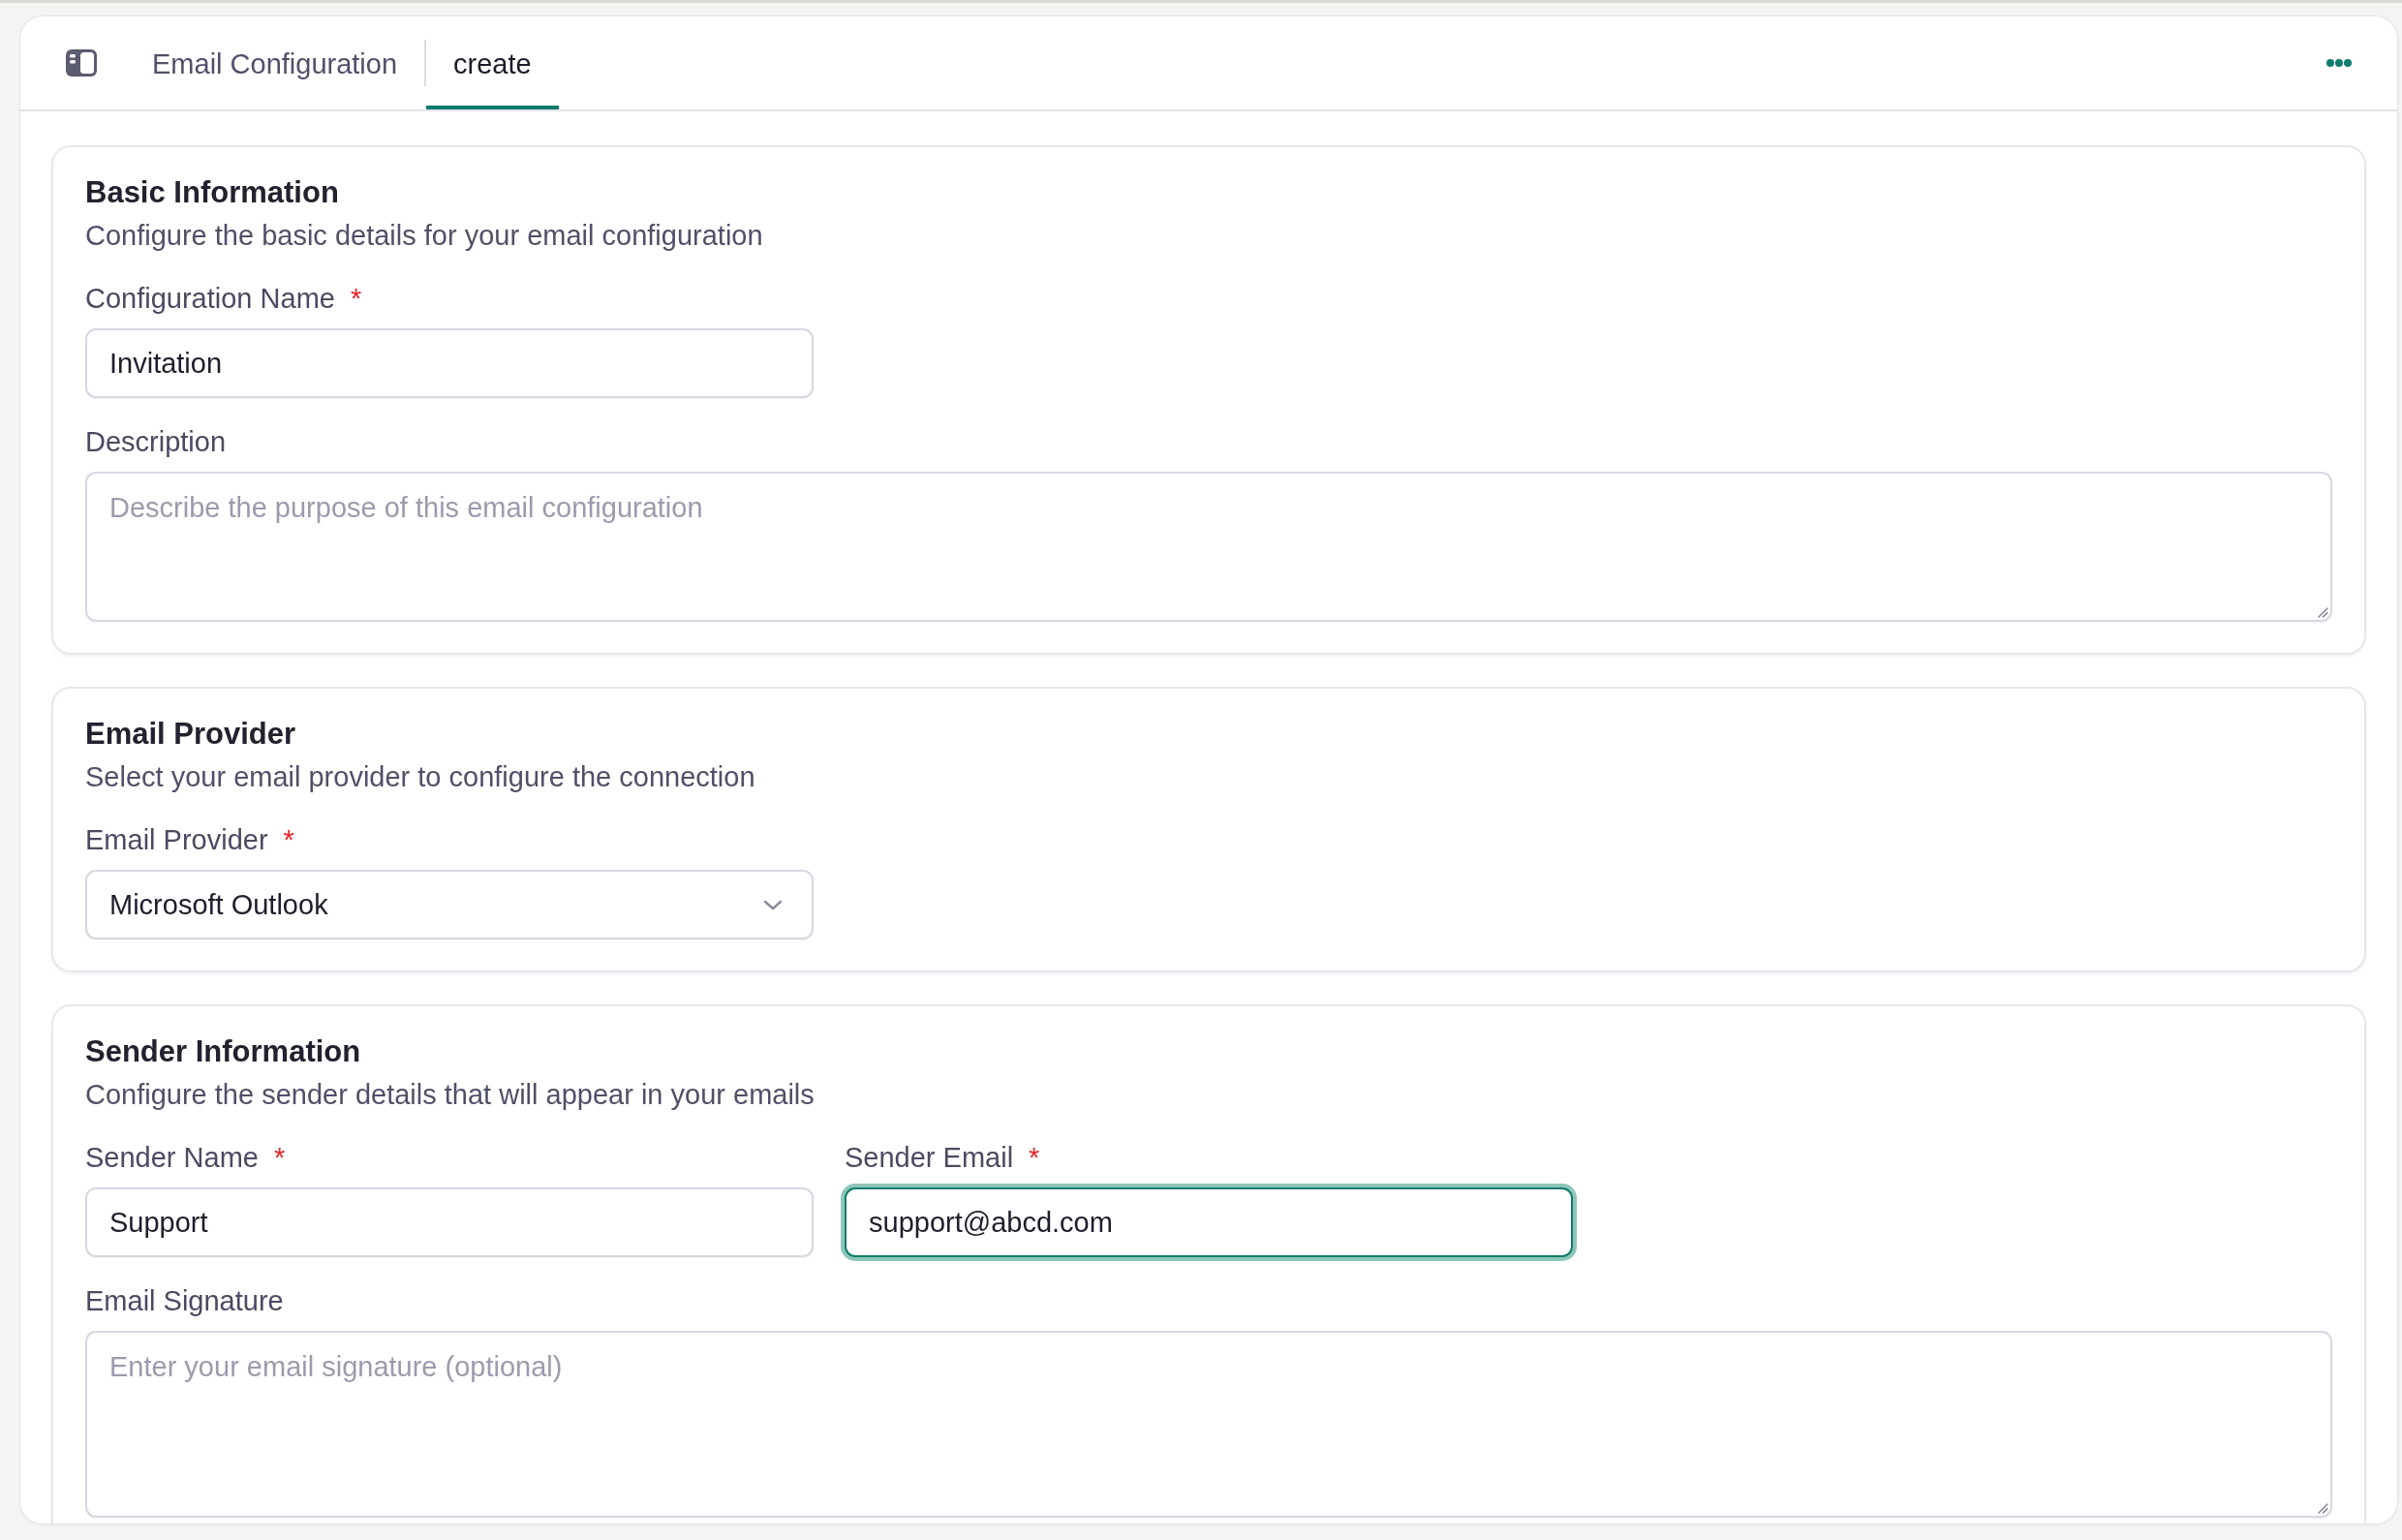  What do you see at coordinates (420, 777) in the screenshot?
I see `section-subtitle: Select your email provider to configure the connection` at bounding box center [420, 777].